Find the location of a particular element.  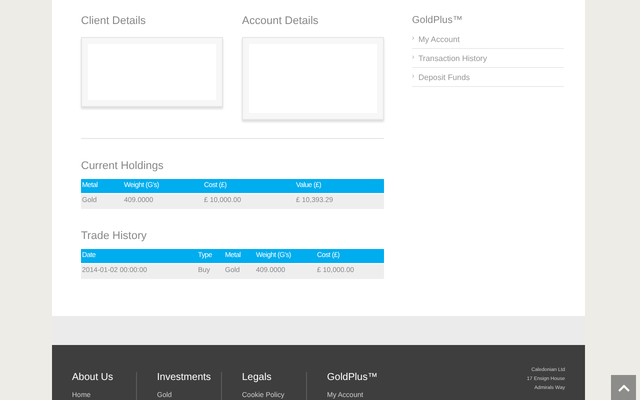

sidebar-heading: GoldPlus™ is located at coordinates (438, 21).